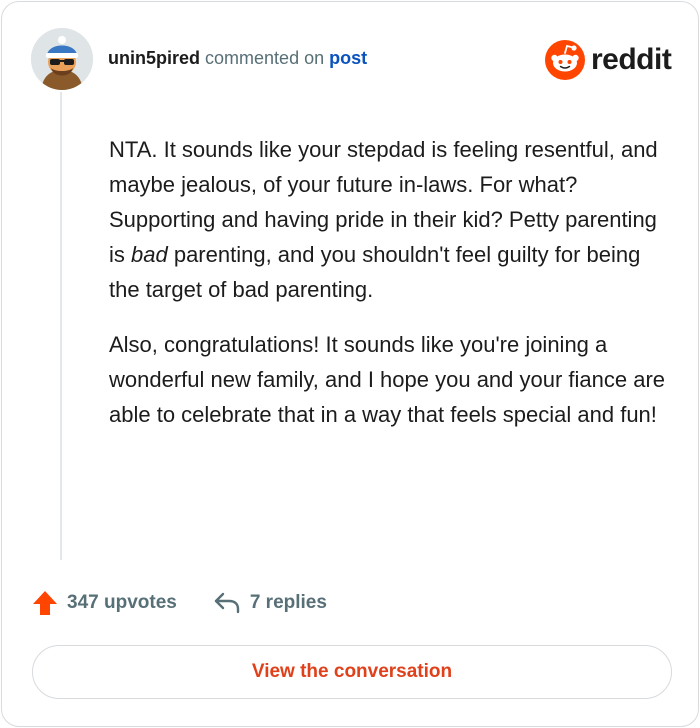  What do you see at coordinates (61, 326) in the screenshot?
I see `thread-line` at bounding box center [61, 326].